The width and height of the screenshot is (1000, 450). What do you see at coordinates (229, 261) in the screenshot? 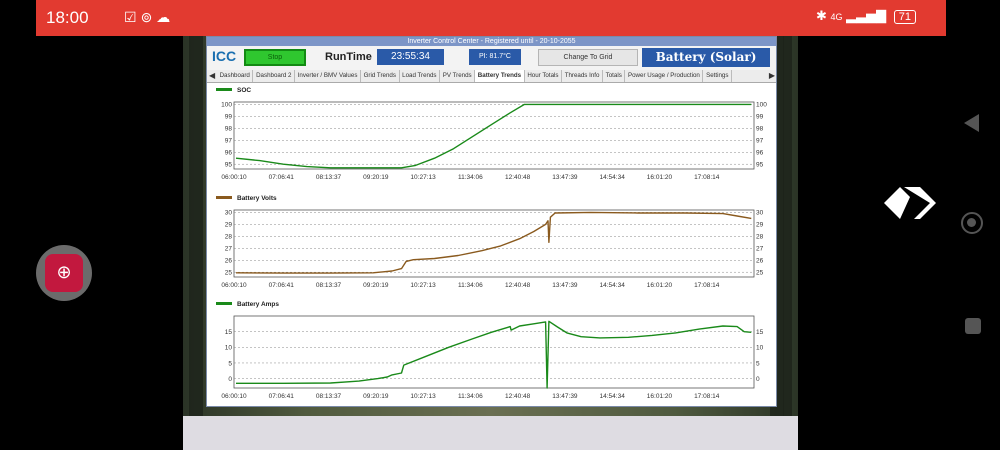
I see `y-tick-label: 26` at bounding box center [229, 261].